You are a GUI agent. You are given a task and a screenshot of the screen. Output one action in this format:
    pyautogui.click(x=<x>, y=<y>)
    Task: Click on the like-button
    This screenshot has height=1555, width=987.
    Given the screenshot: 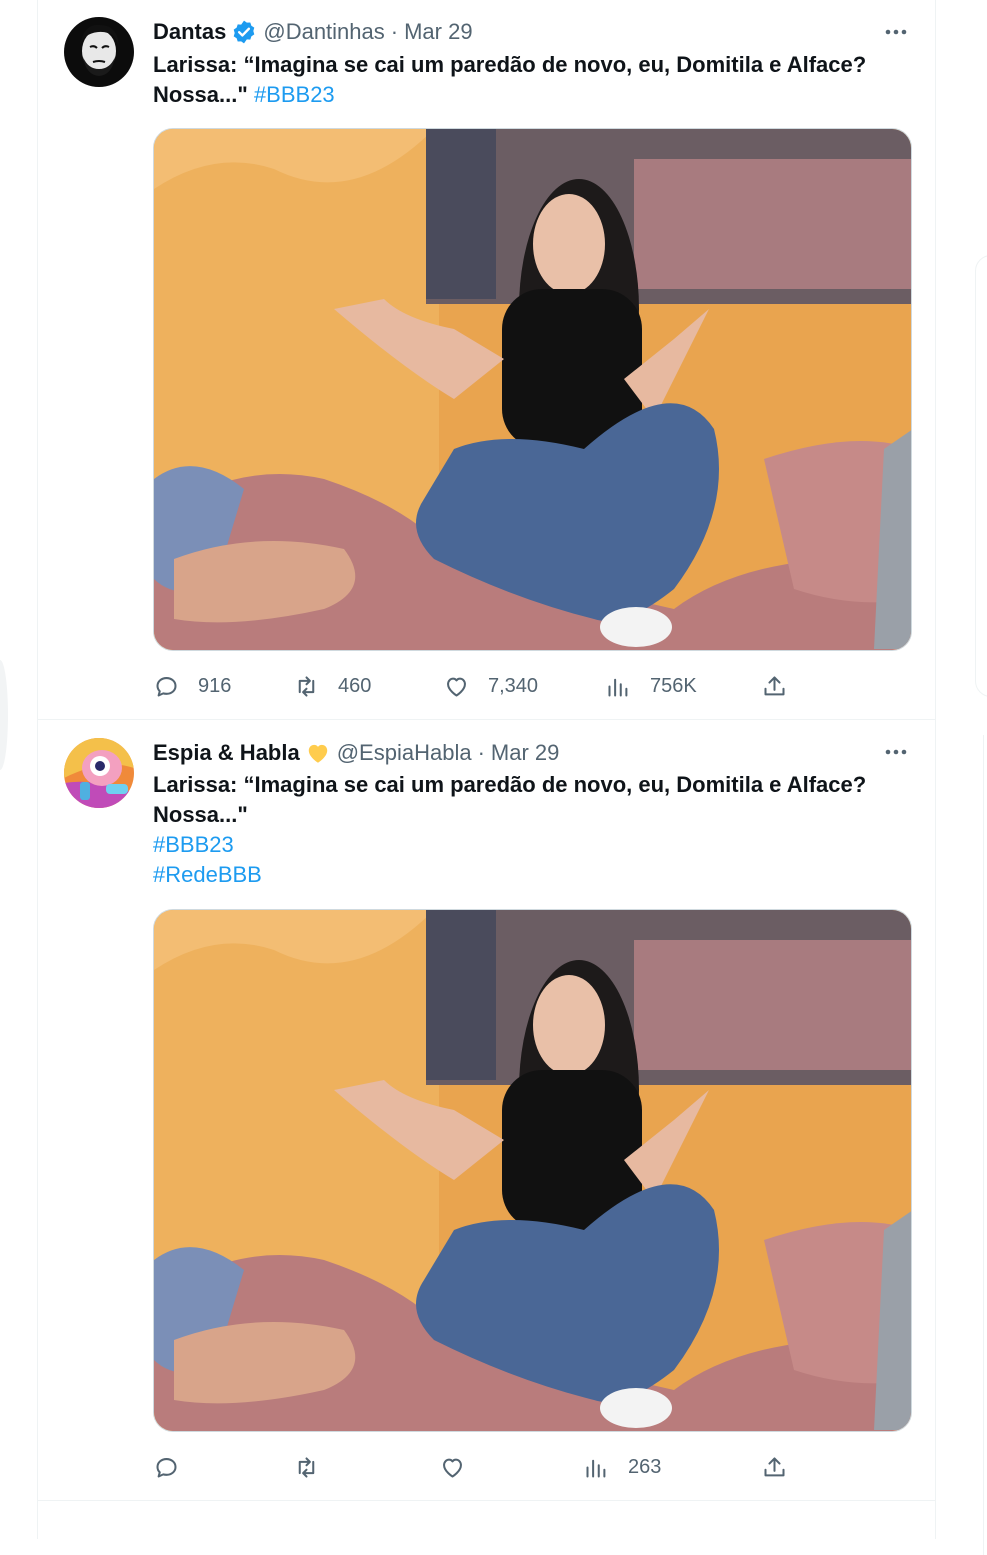 What is the action you would take?
    pyautogui.click(x=461, y=1467)
    